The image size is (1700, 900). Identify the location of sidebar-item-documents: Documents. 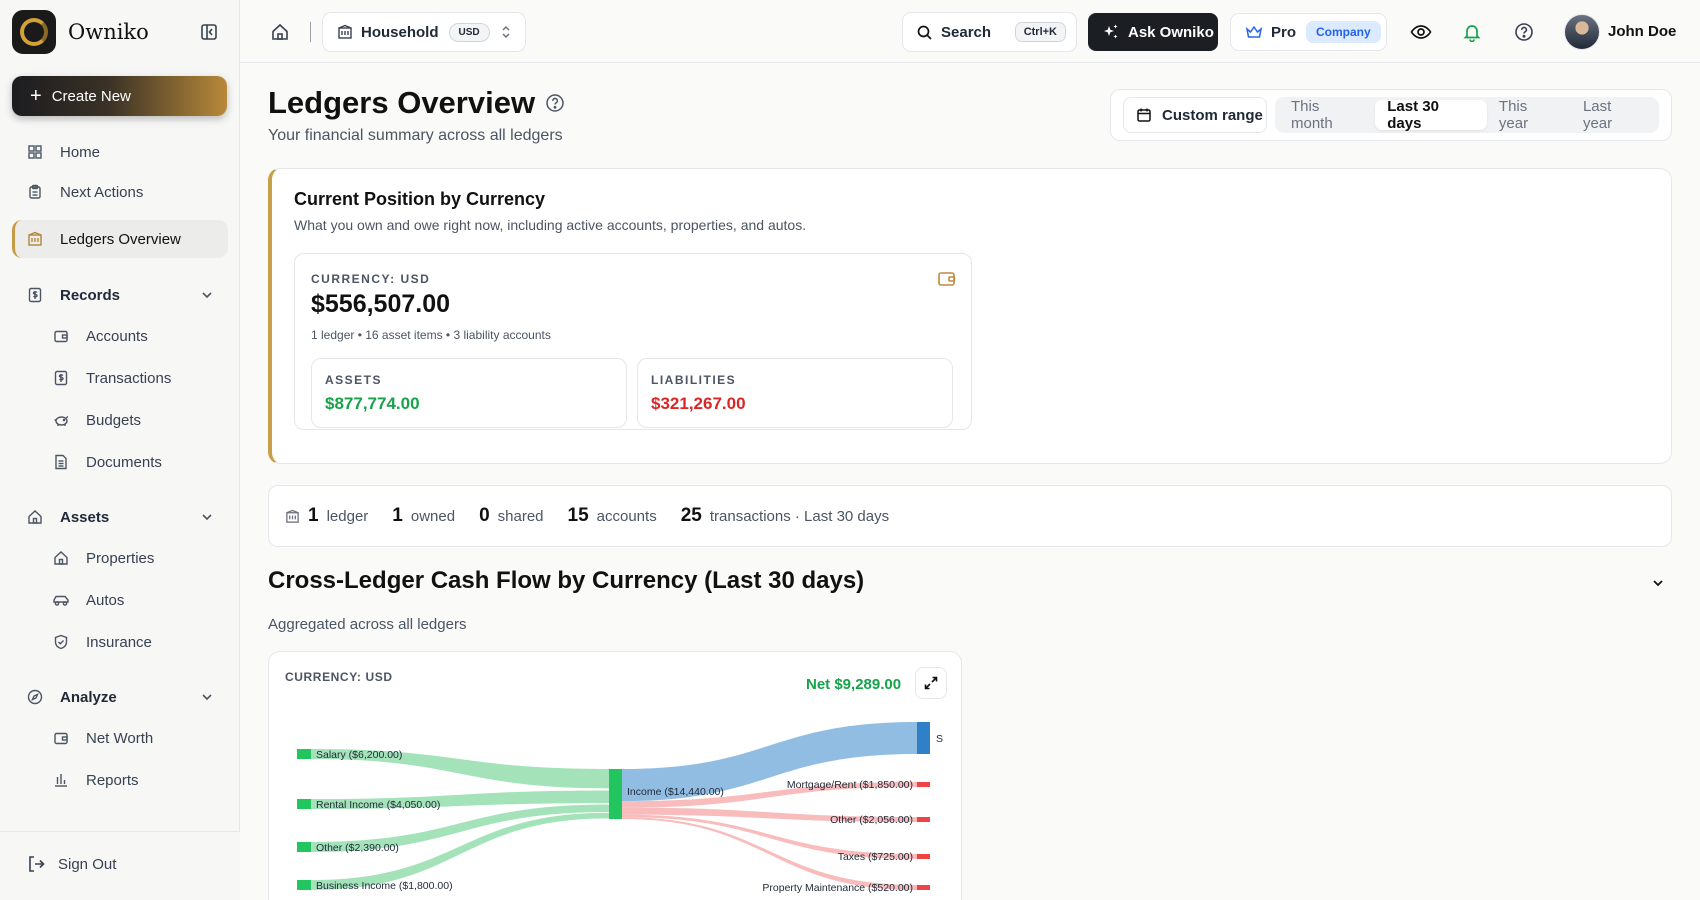
(120, 462).